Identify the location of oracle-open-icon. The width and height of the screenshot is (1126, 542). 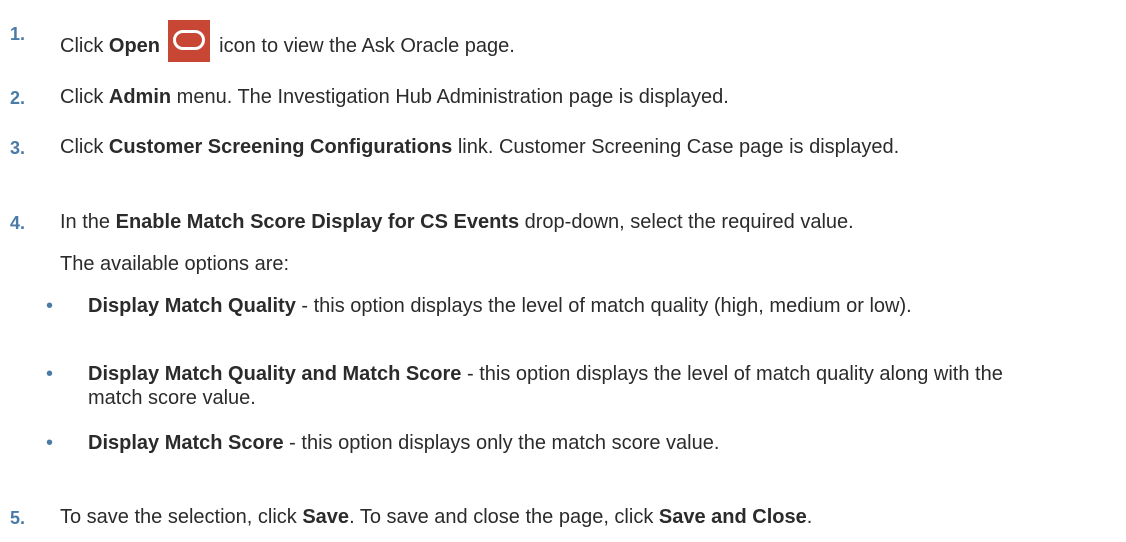
(188, 41).